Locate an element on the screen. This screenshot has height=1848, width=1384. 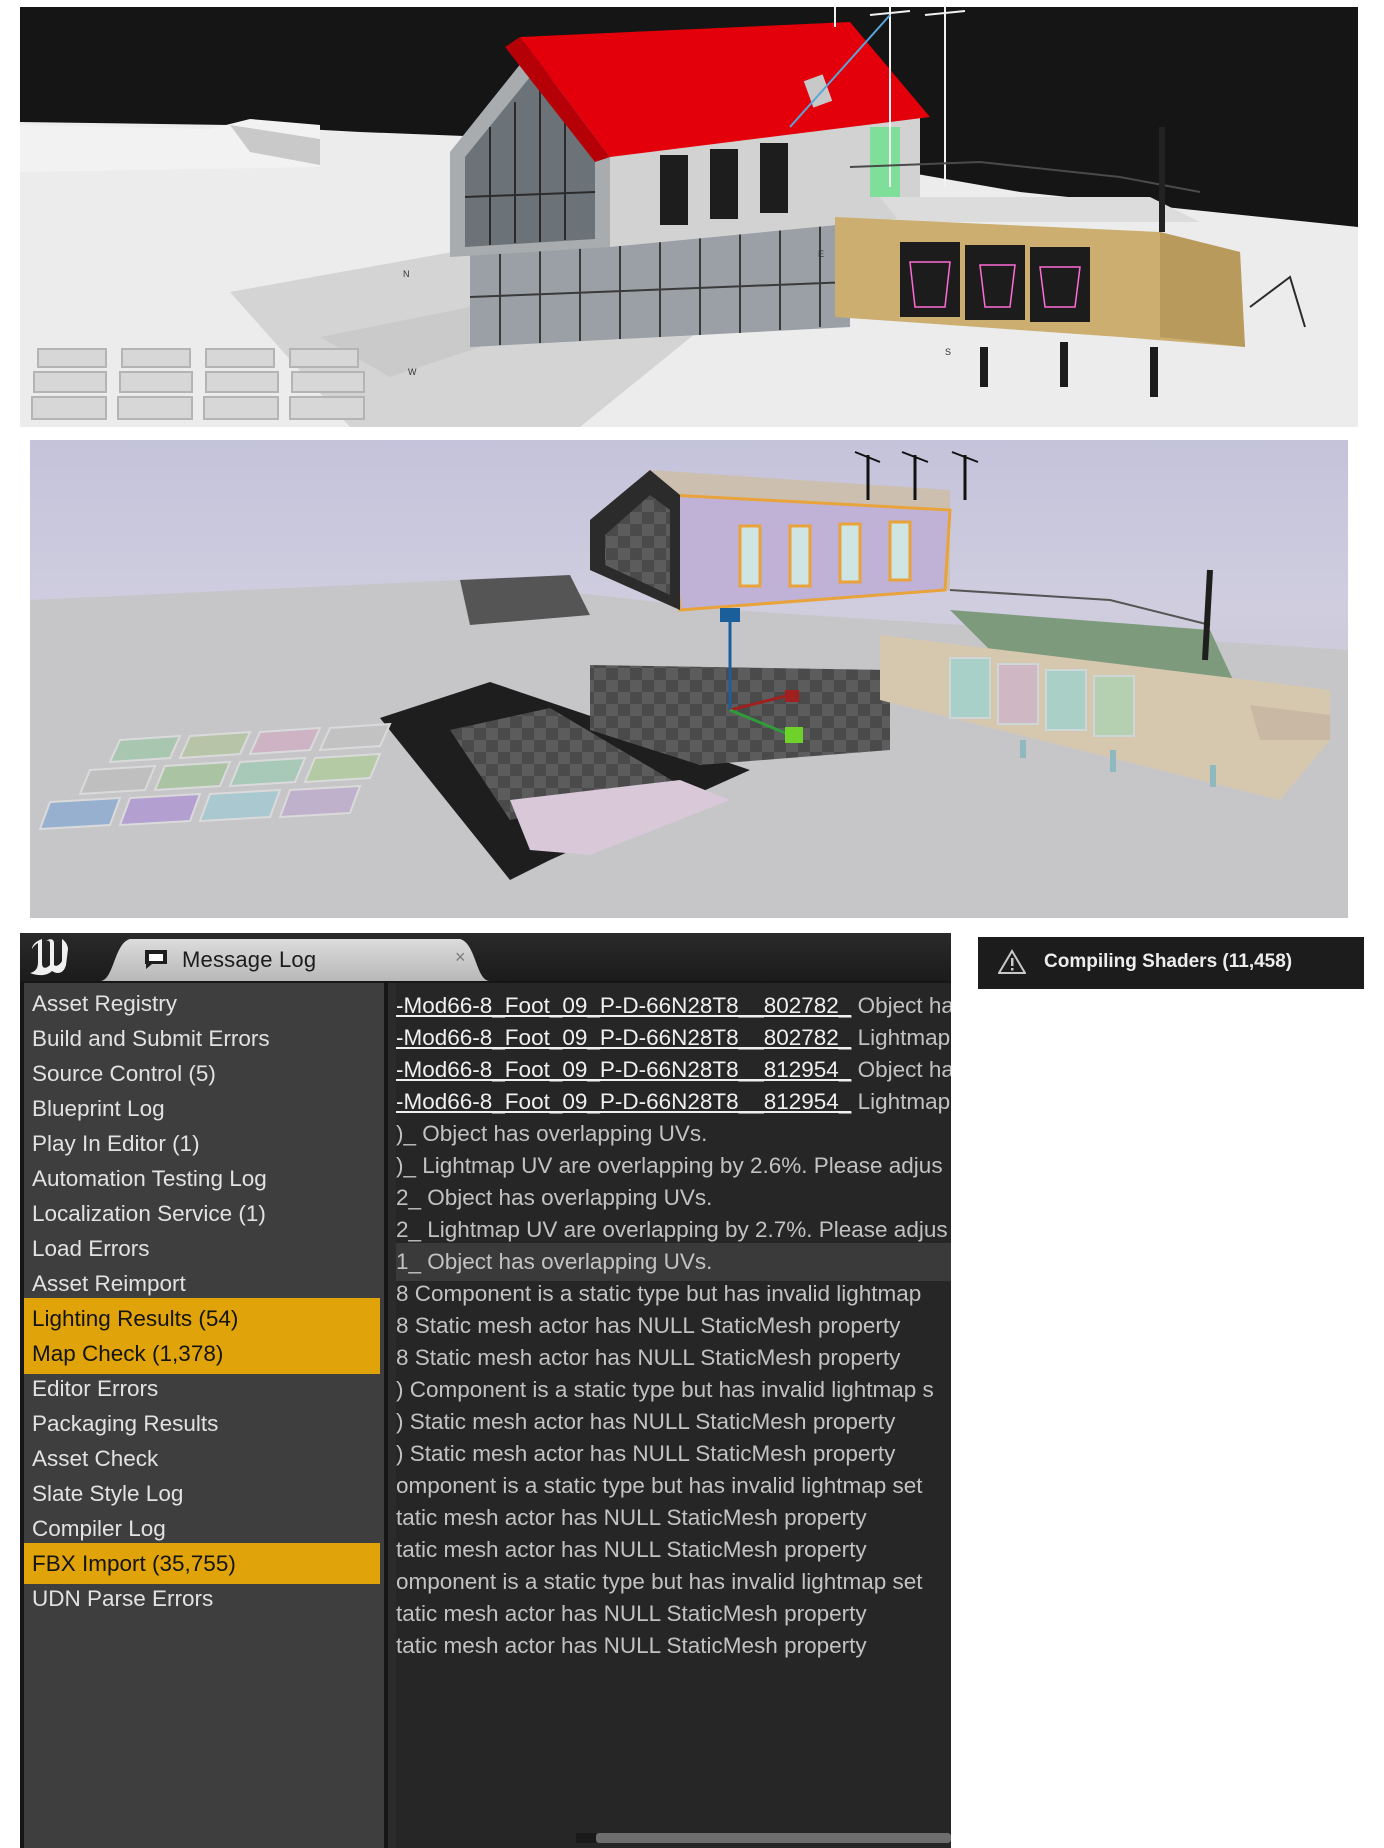
compass-s: S is located at coordinates (948, 352).